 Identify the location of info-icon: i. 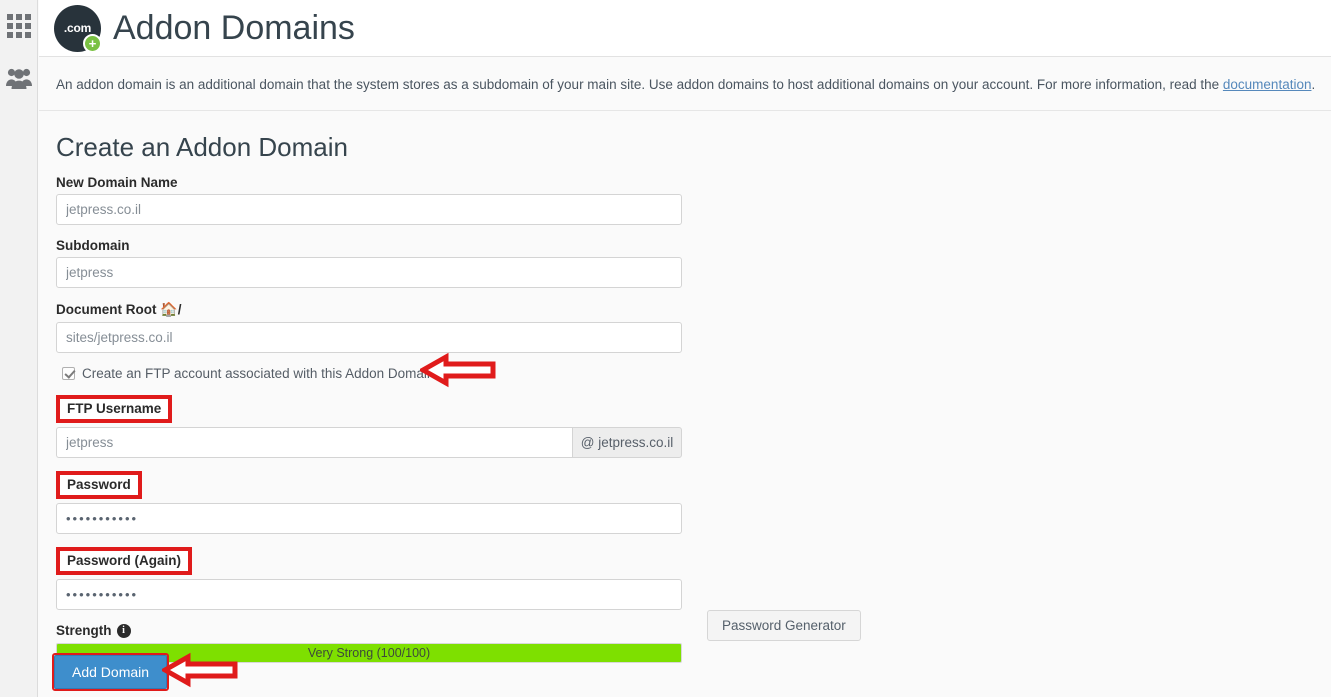
(123, 630).